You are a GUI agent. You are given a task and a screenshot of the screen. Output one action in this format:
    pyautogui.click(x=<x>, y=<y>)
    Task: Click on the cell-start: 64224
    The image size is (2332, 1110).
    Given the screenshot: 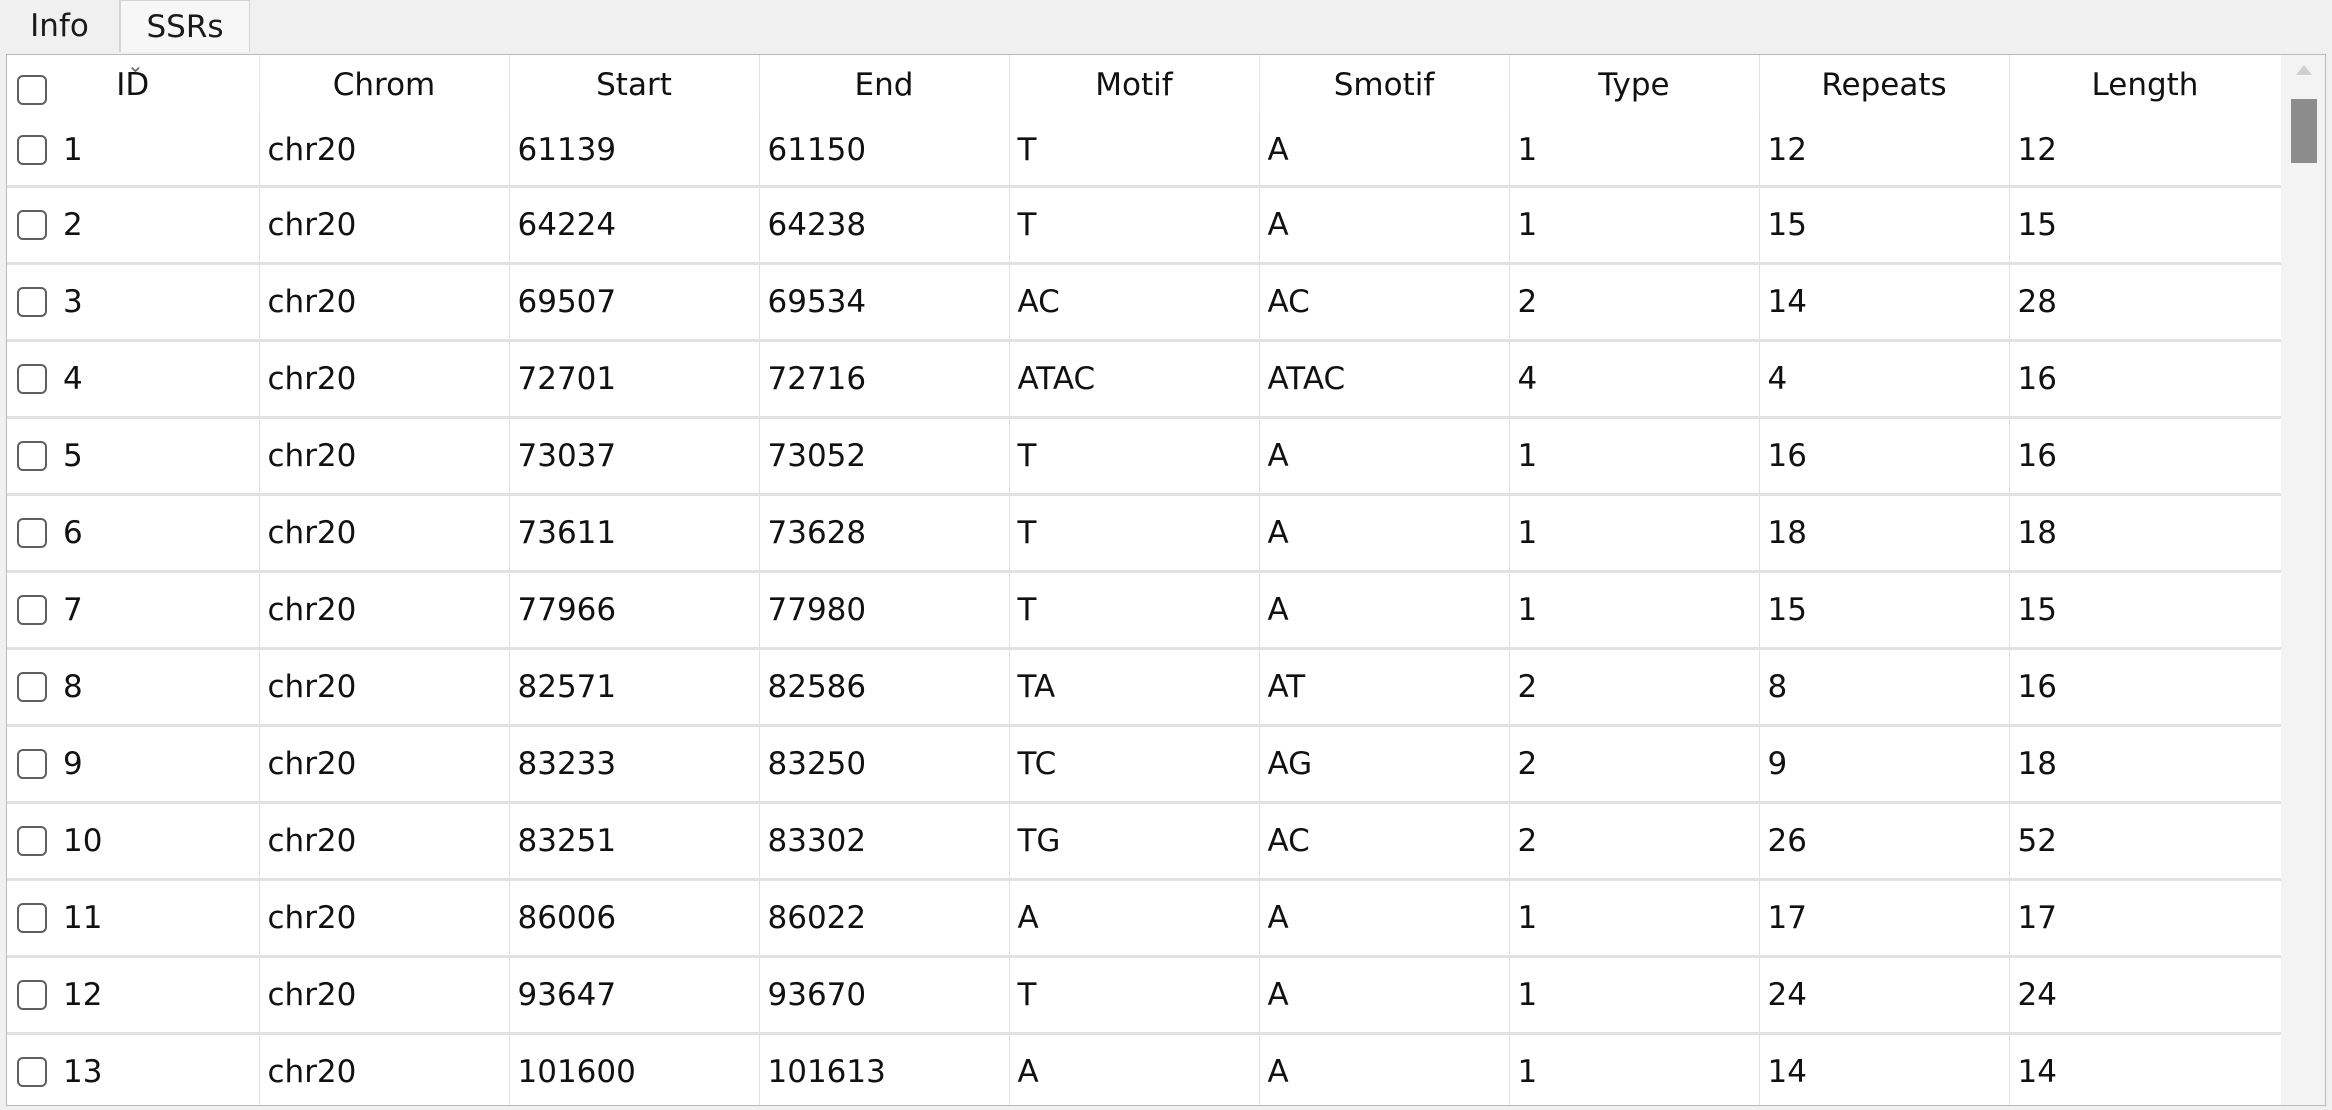 What is the action you would take?
    pyautogui.click(x=634, y=225)
    